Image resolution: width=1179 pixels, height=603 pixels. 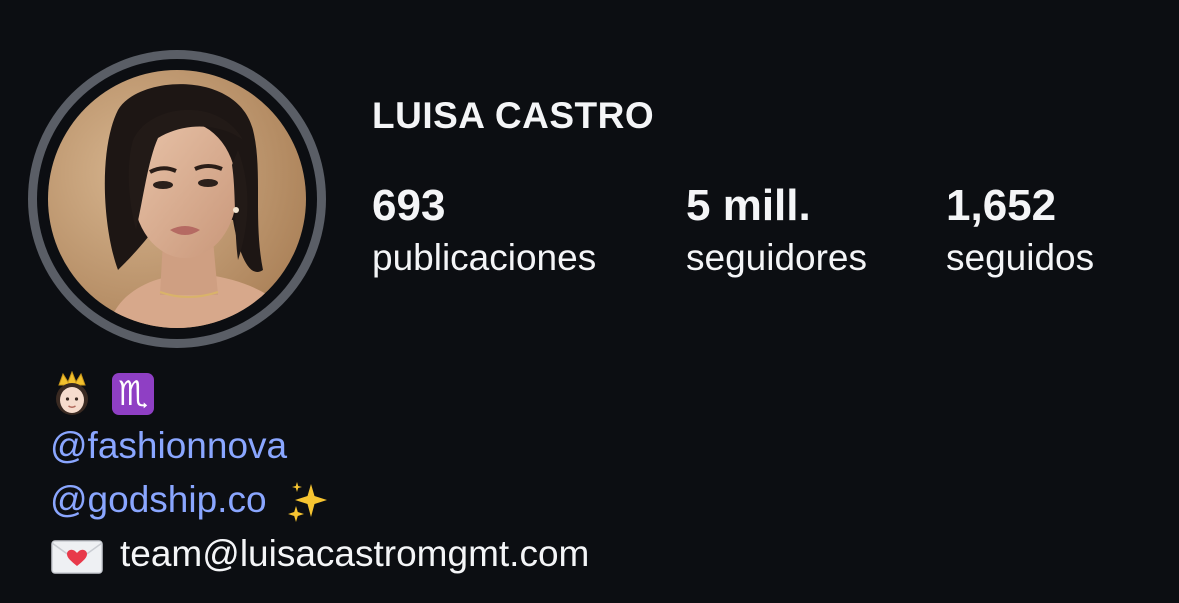 I want to click on avatar-photo, so click(x=177, y=199).